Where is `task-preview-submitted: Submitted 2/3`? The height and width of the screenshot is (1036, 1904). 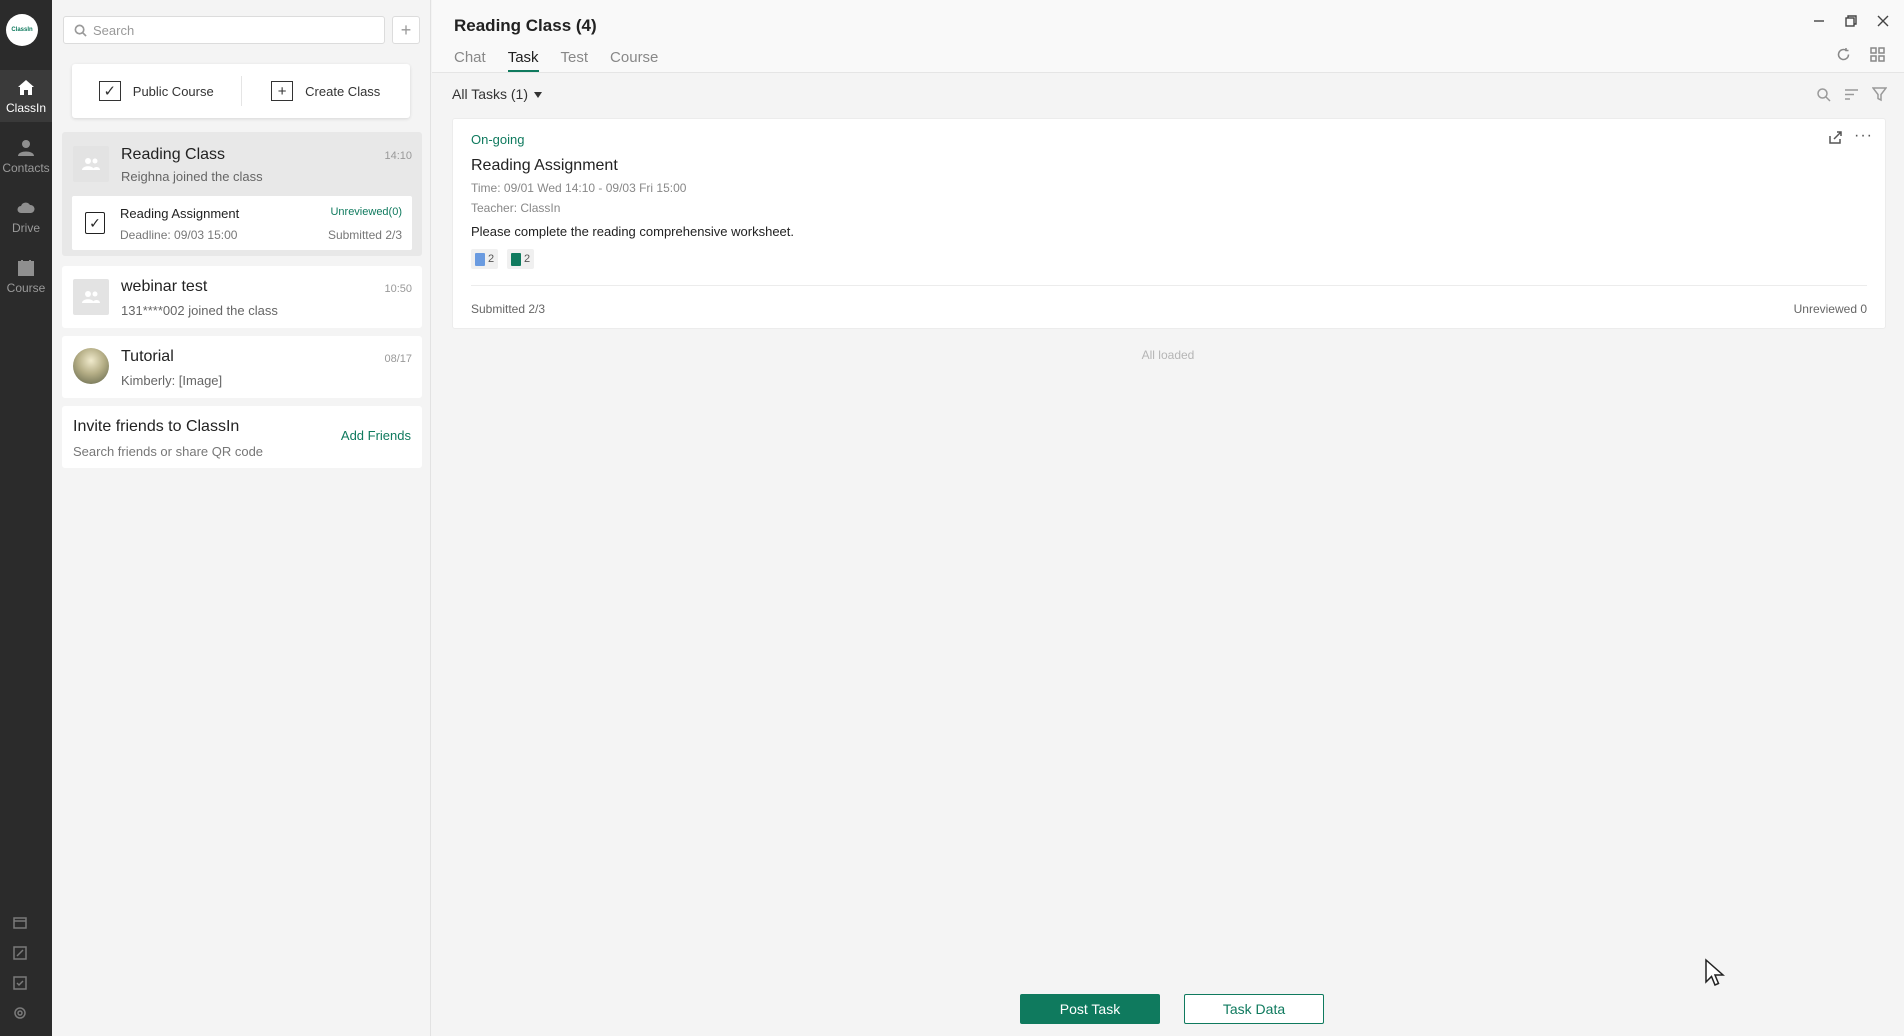
task-preview-submitted: Submitted 2/3 is located at coordinates (364, 235).